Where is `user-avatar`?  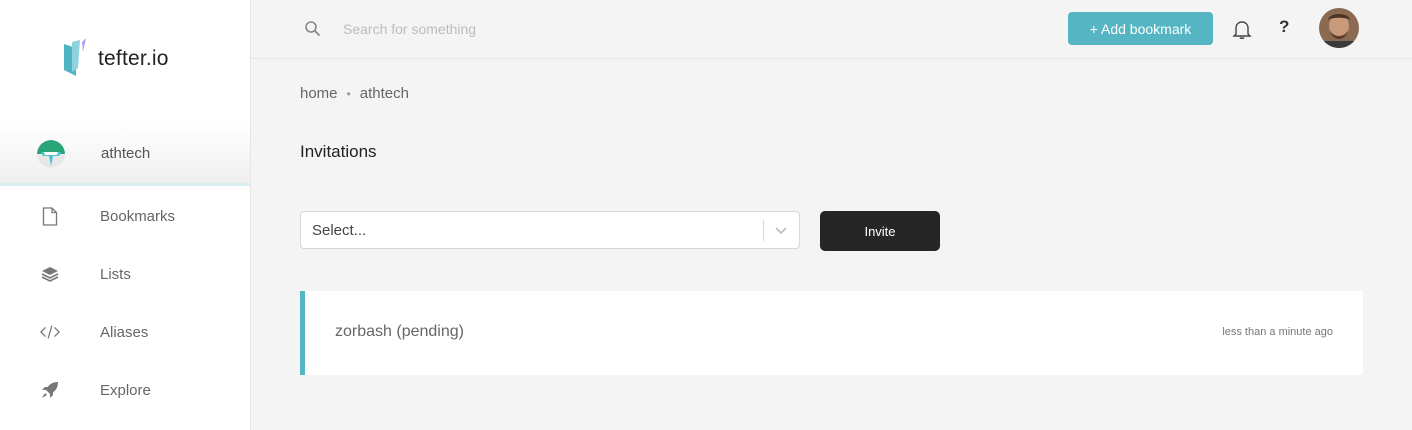
user-avatar is located at coordinates (1339, 28).